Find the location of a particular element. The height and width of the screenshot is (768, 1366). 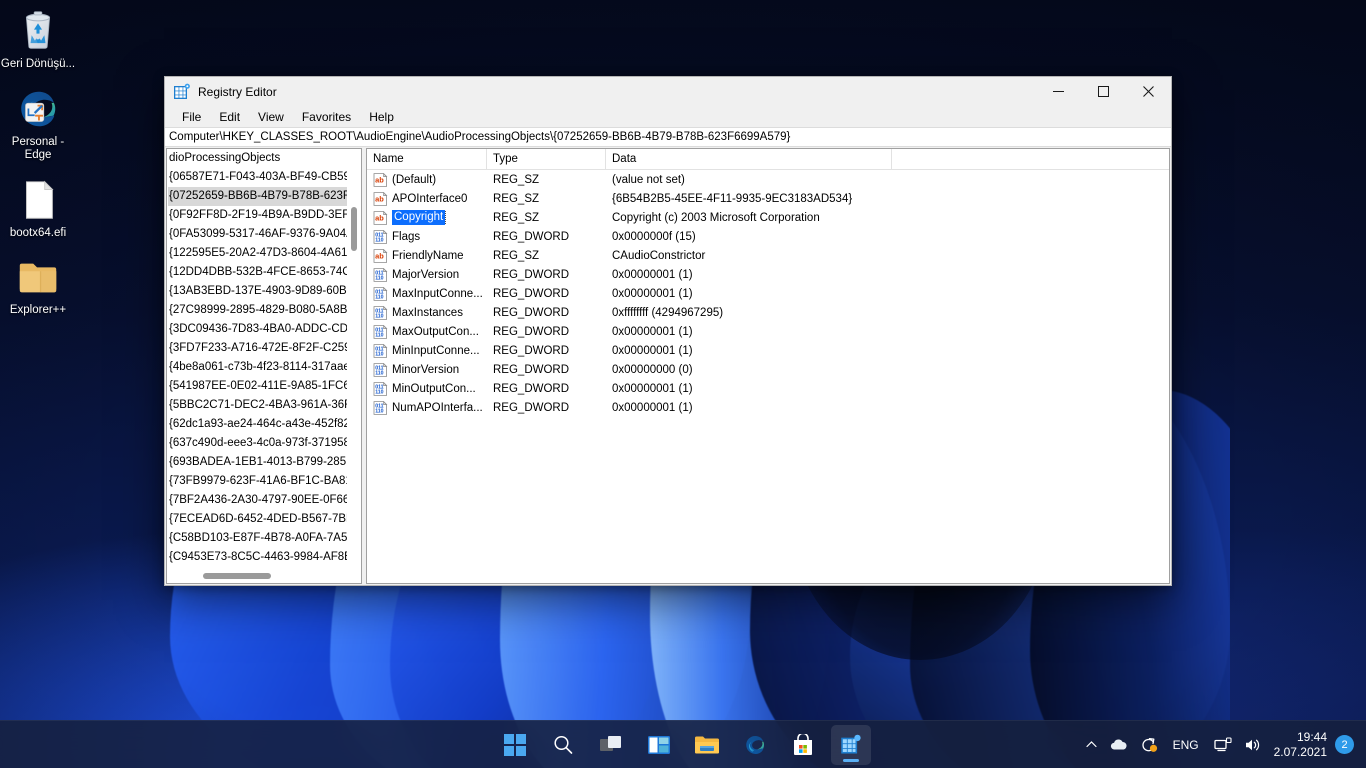

tree-item: {12DD4DBB-532B-4FCE-8653-74CDB9 is located at coordinates (264, 272).